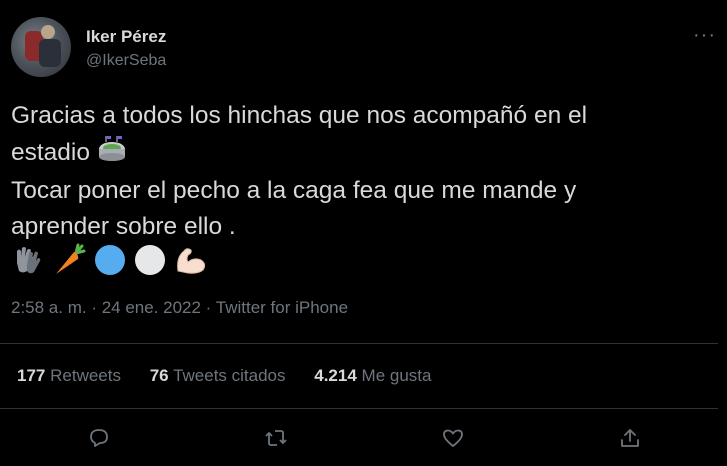 This screenshot has width=727, height=466. I want to click on quotes-stat: 76 Tweets citados, so click(218, 375).